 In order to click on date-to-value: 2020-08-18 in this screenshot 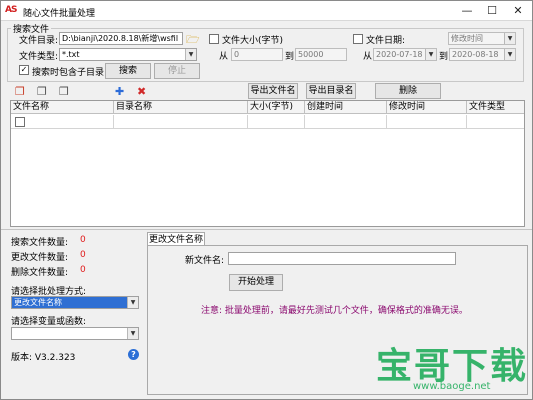, I will do `click(475, 54)`.